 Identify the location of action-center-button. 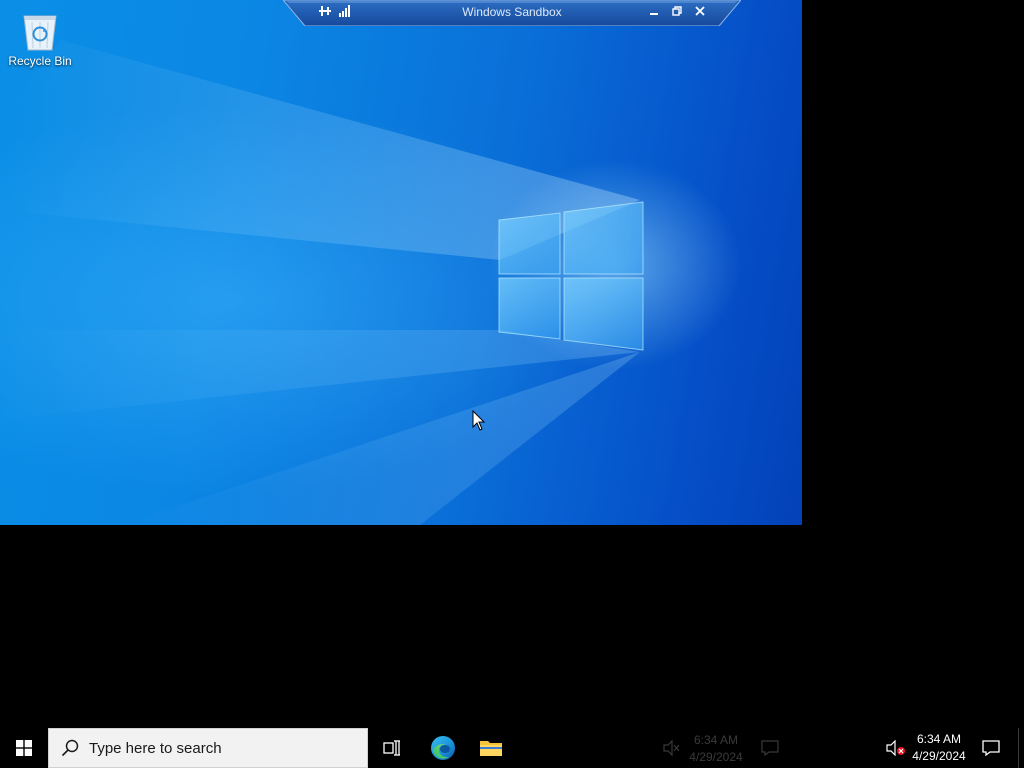
(991, 748).